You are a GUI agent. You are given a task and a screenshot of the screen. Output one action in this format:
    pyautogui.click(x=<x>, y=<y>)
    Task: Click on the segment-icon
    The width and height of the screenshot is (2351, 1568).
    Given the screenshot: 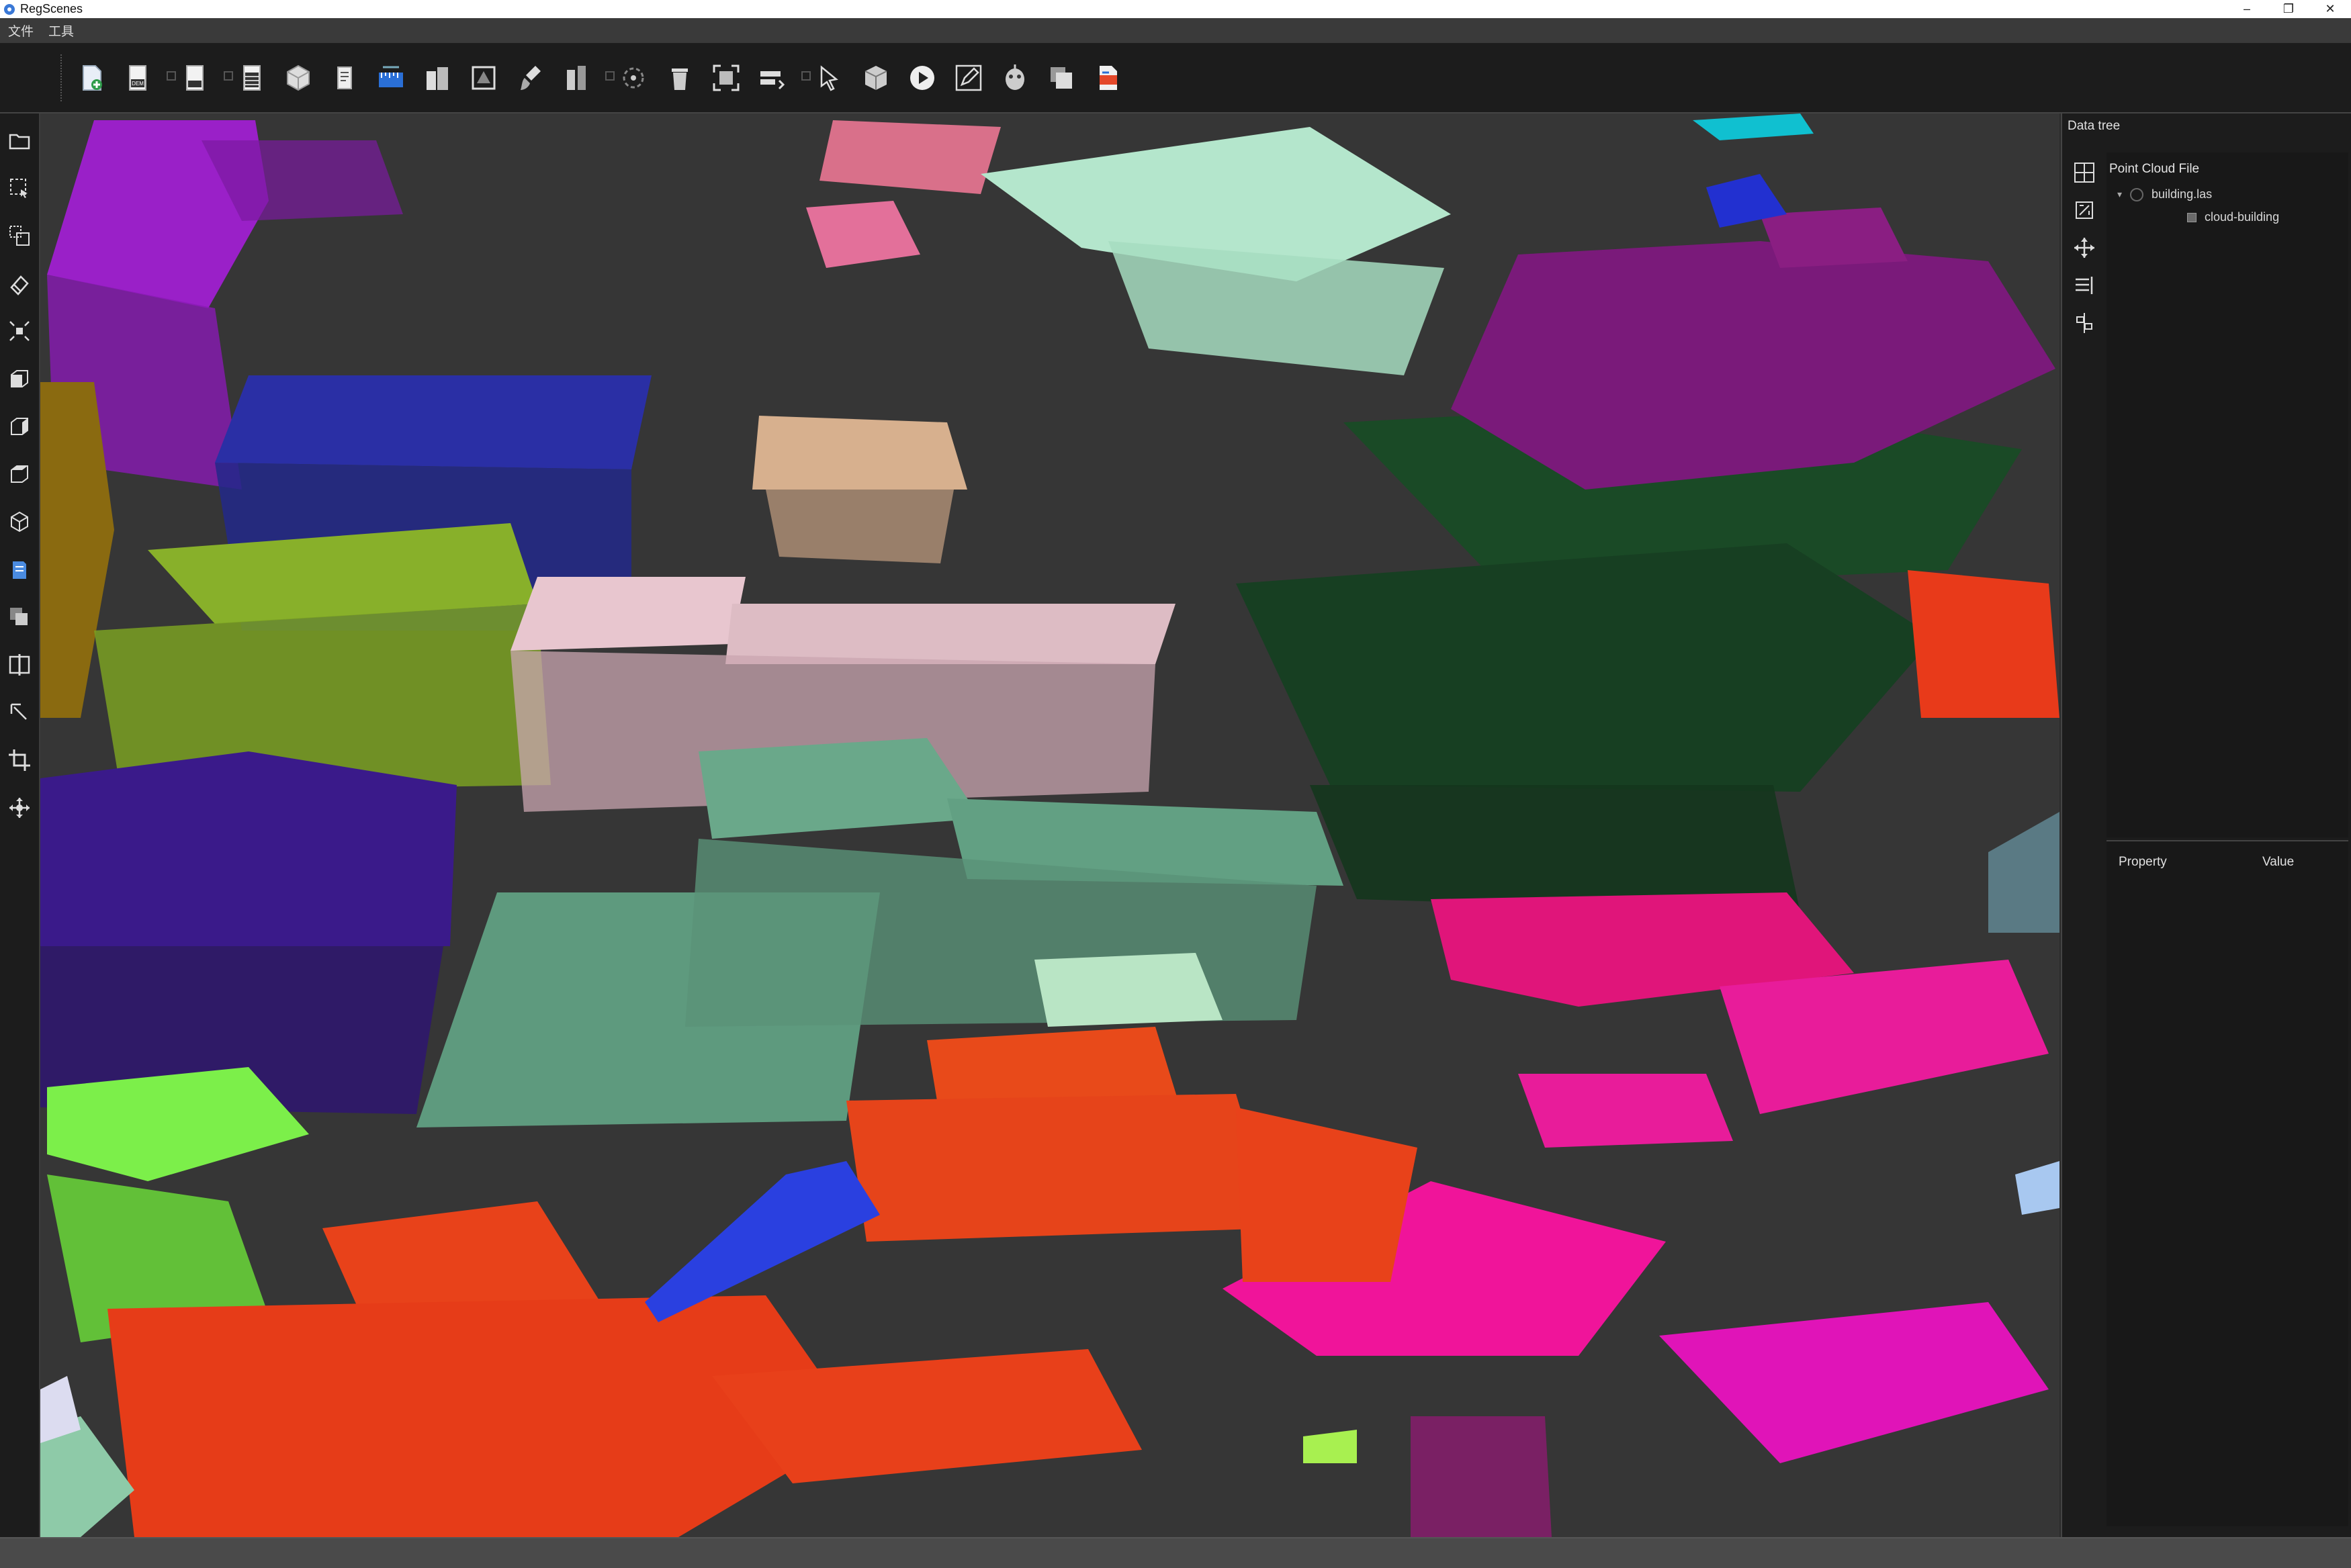 What is the action you would take?
    pyautogui.click(x=634, y=78)
    